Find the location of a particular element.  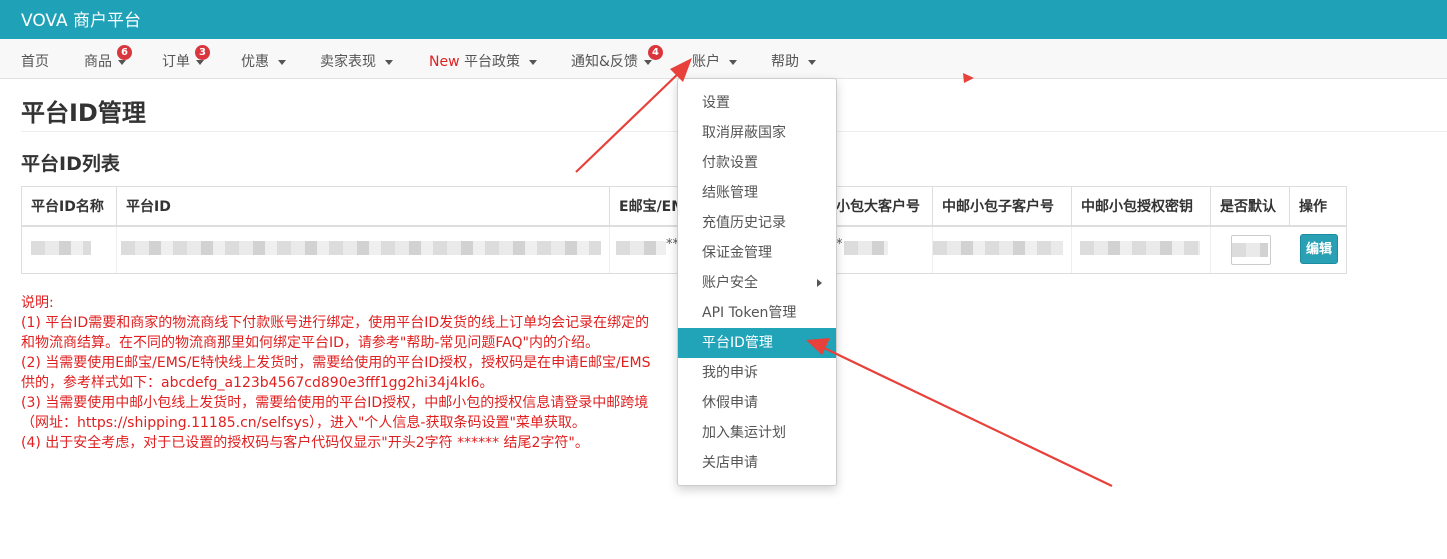

menu-item-label: 账户安全 is located at coordinates (730, 283).